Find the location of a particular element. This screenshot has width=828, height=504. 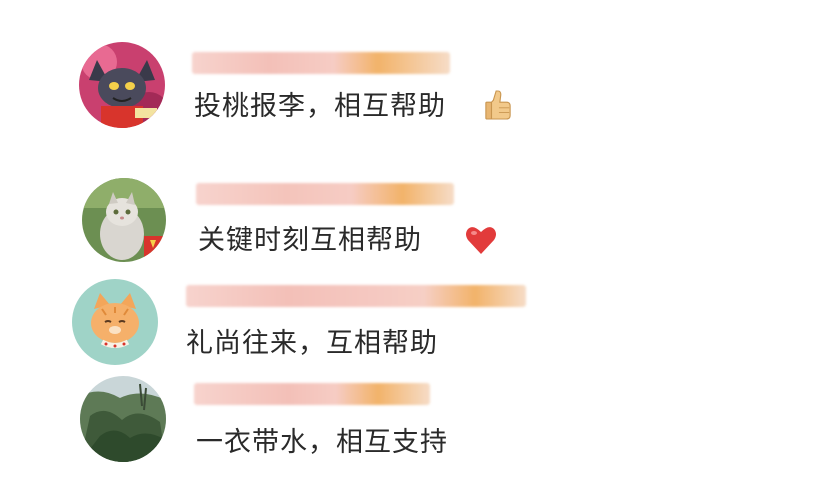

cat-photo-avatar is located at coordinates (124, 220).